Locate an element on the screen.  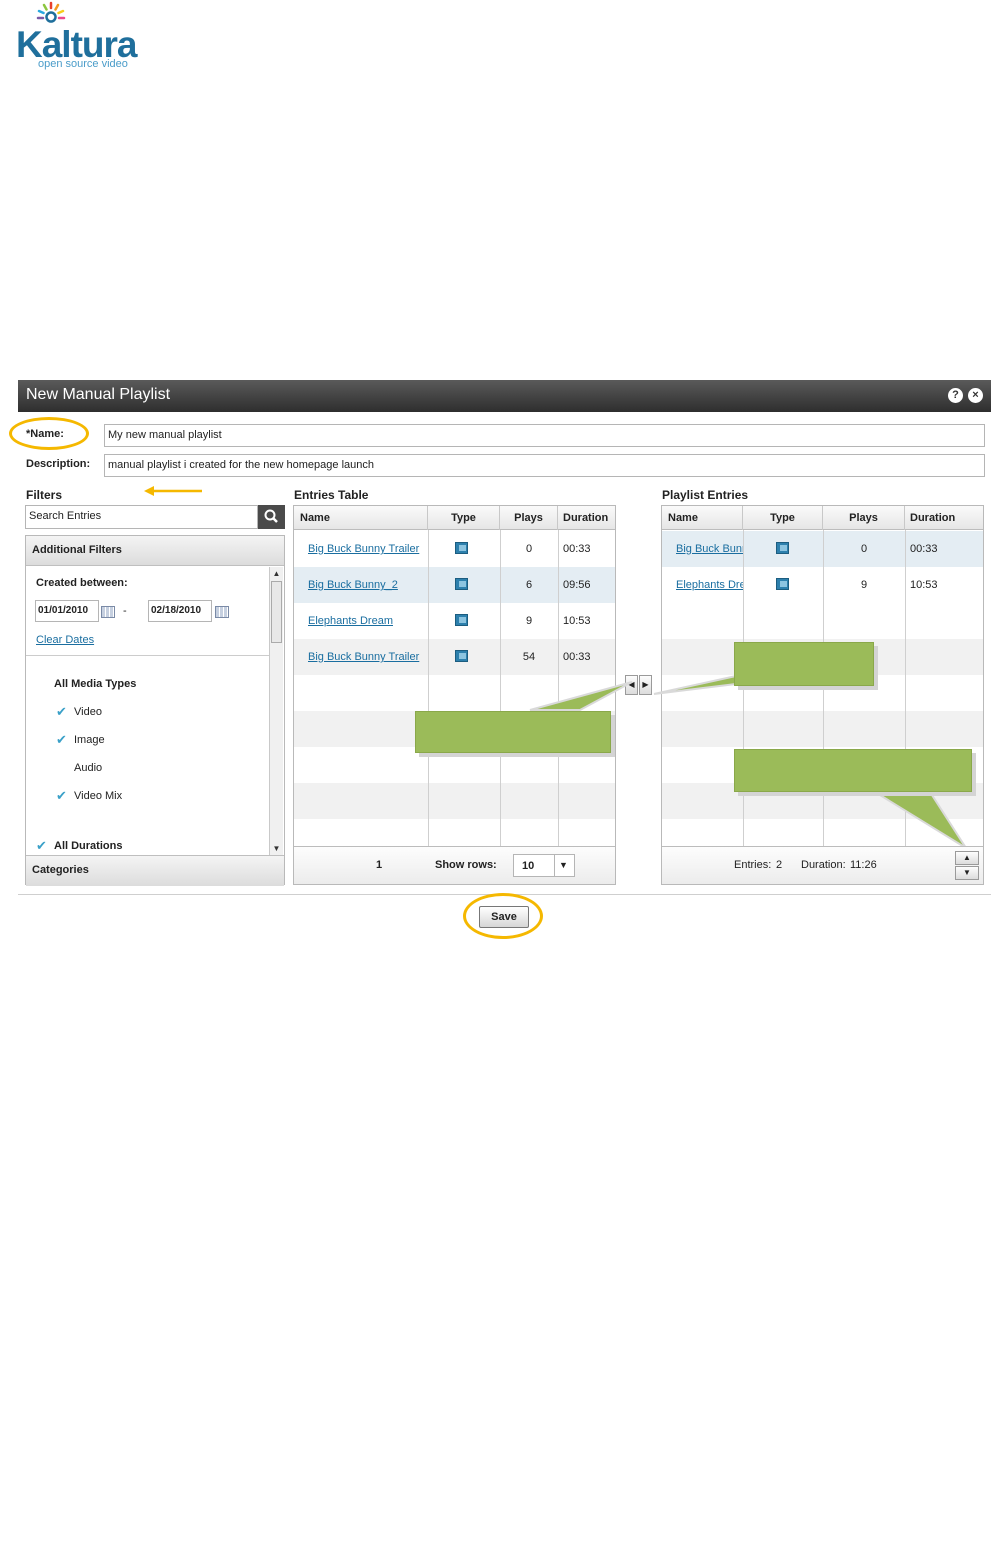
help-icon: ? is located at coordinates (955, 395).